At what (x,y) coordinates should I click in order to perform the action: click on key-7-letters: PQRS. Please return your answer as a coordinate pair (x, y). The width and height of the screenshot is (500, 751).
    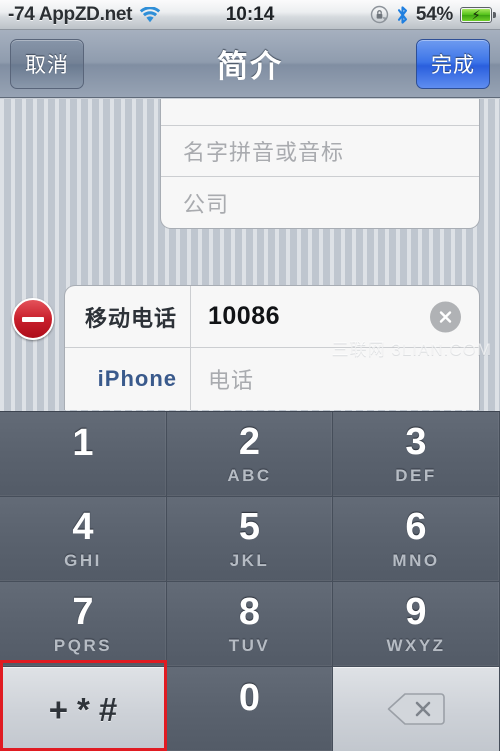
    Looking at the image, I should click on (83, 645).